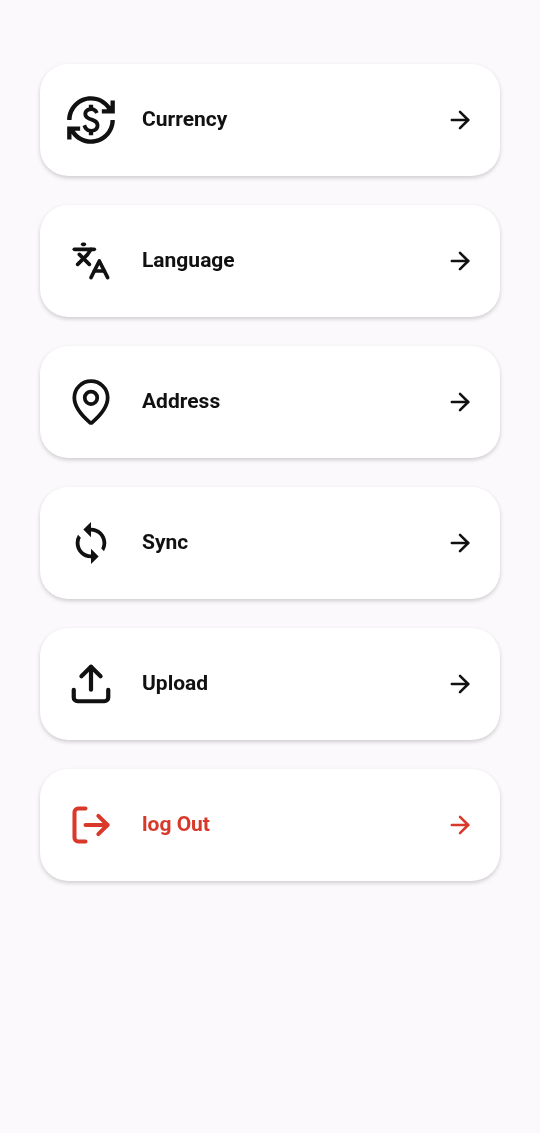 The width and height of the screenshot is (540, 1133). I want to click on menu-label: Currency, so click(185, 120).